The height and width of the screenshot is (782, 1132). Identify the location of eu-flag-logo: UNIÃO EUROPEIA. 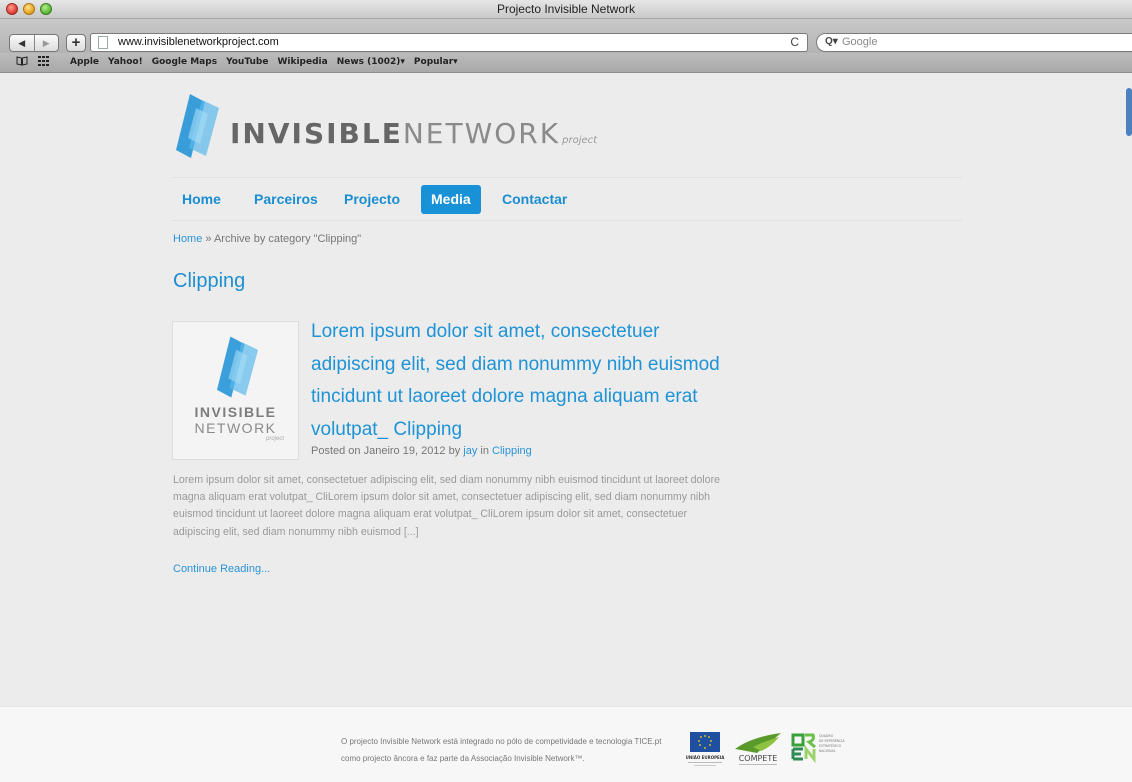
(706, 749).